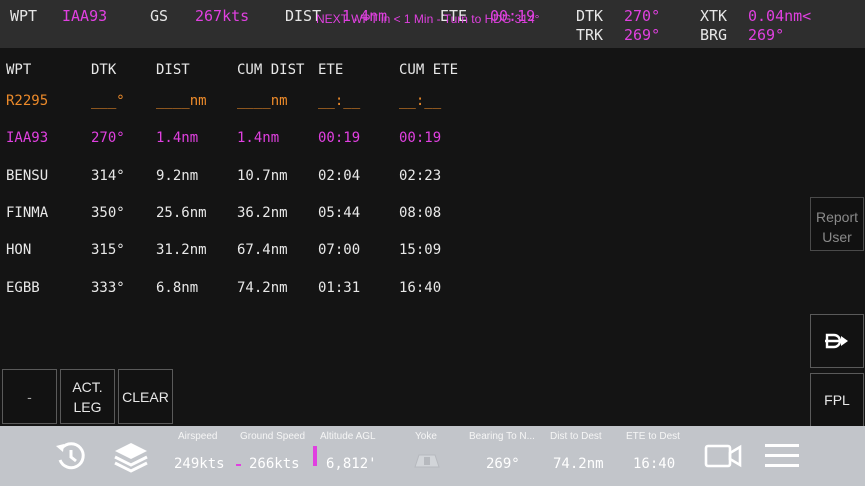 This screenshot has width=865, height=486. Describe the element at coordinates (339, 288) in the screenshot. I see `cell-ete: 01:31` at that location.